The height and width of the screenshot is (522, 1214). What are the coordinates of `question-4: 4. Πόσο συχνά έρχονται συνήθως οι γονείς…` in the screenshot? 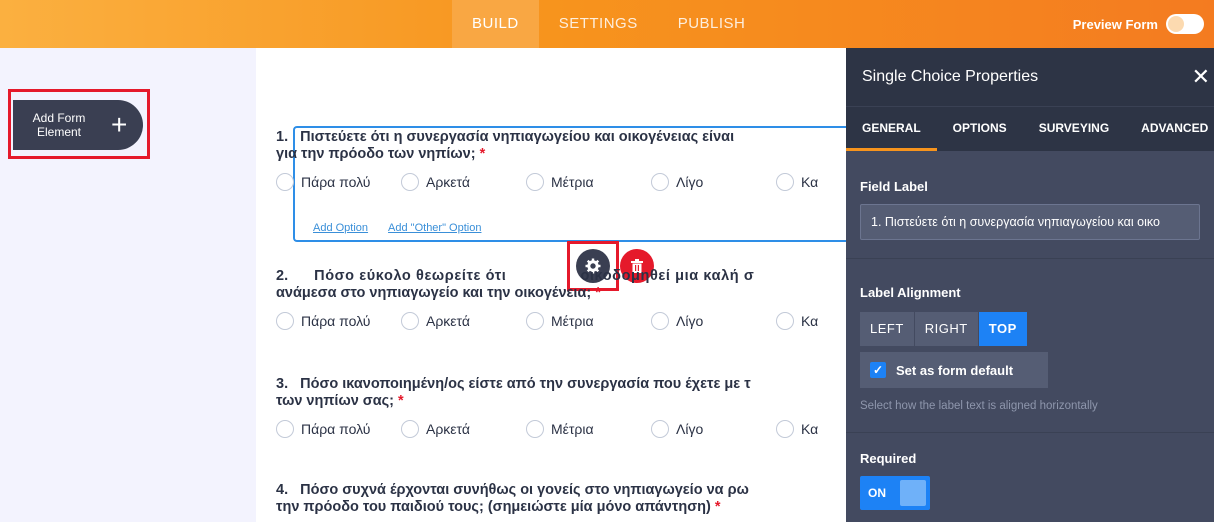 It's located at (571, 499).